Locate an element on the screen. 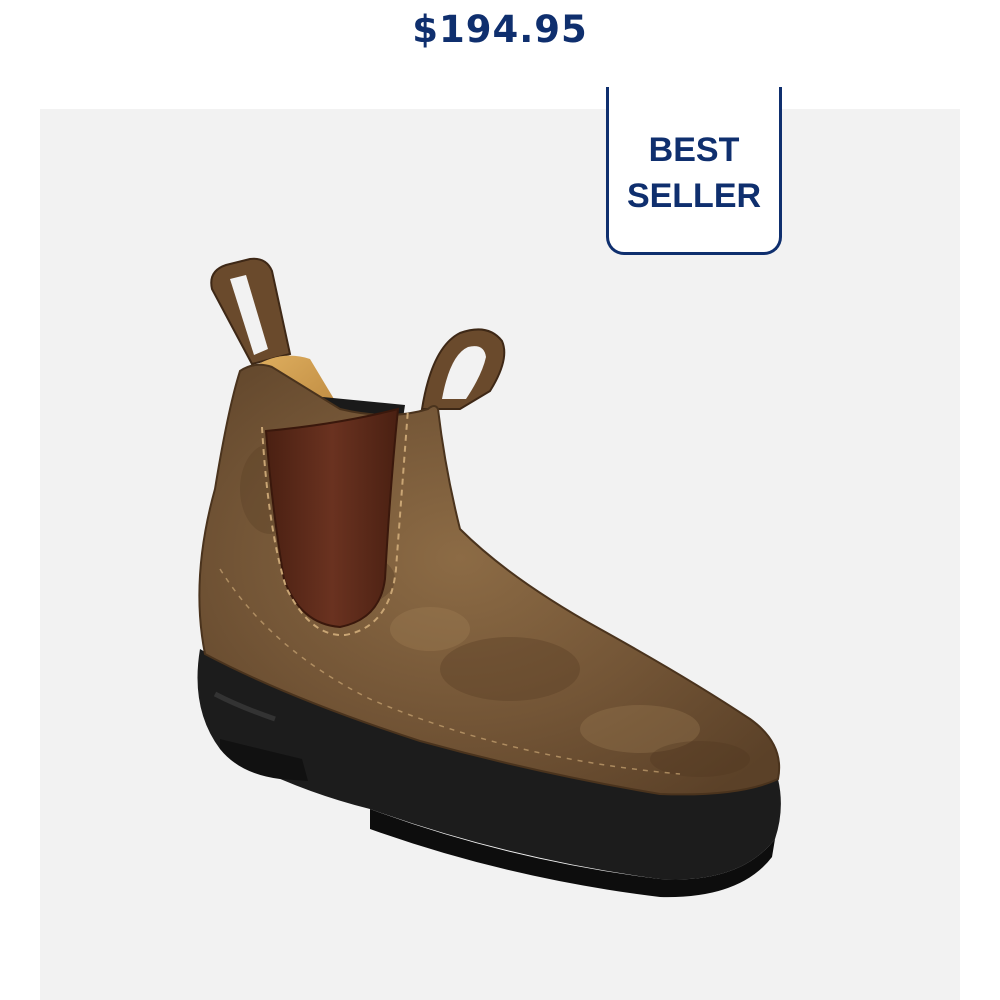 Image resolution: width=1000 pixels, height=1000 pixels. best-seller-badge: BEST SELLER is located at coordinates (694, 171).